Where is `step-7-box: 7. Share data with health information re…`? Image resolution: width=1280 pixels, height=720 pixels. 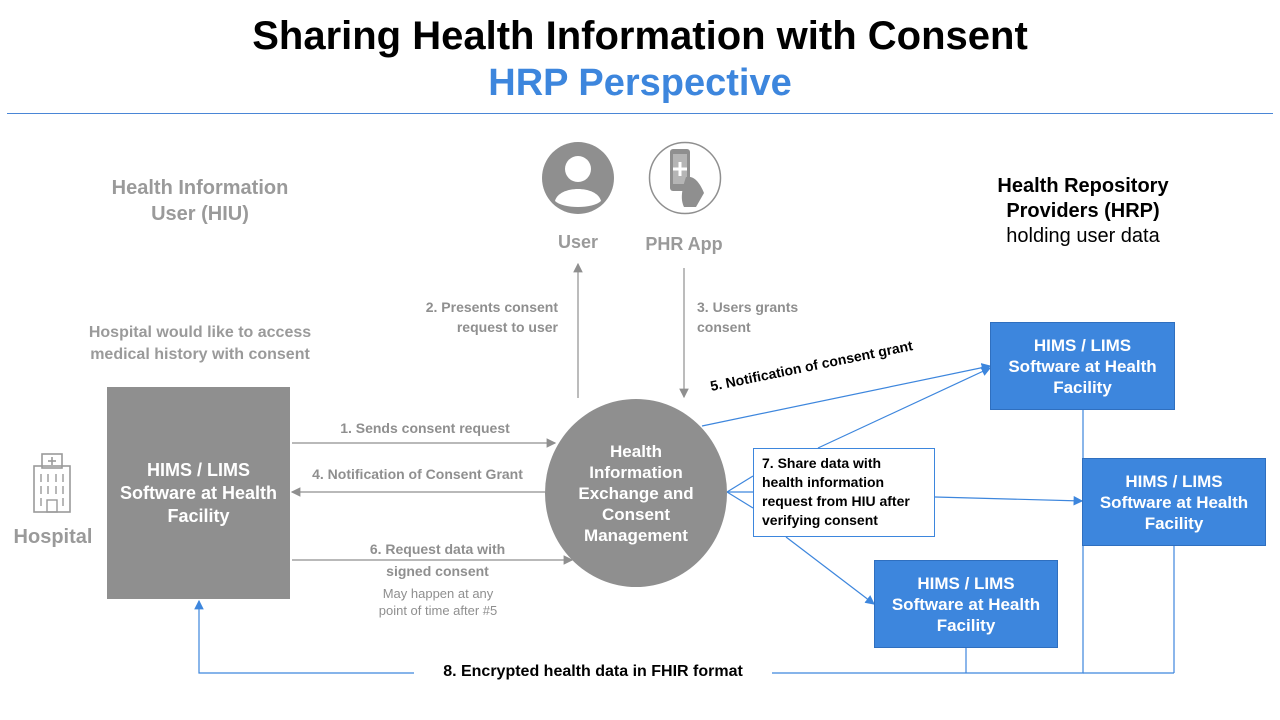 step-7-box: 7. Share data with health information re… is located at coordinates (844, 492).